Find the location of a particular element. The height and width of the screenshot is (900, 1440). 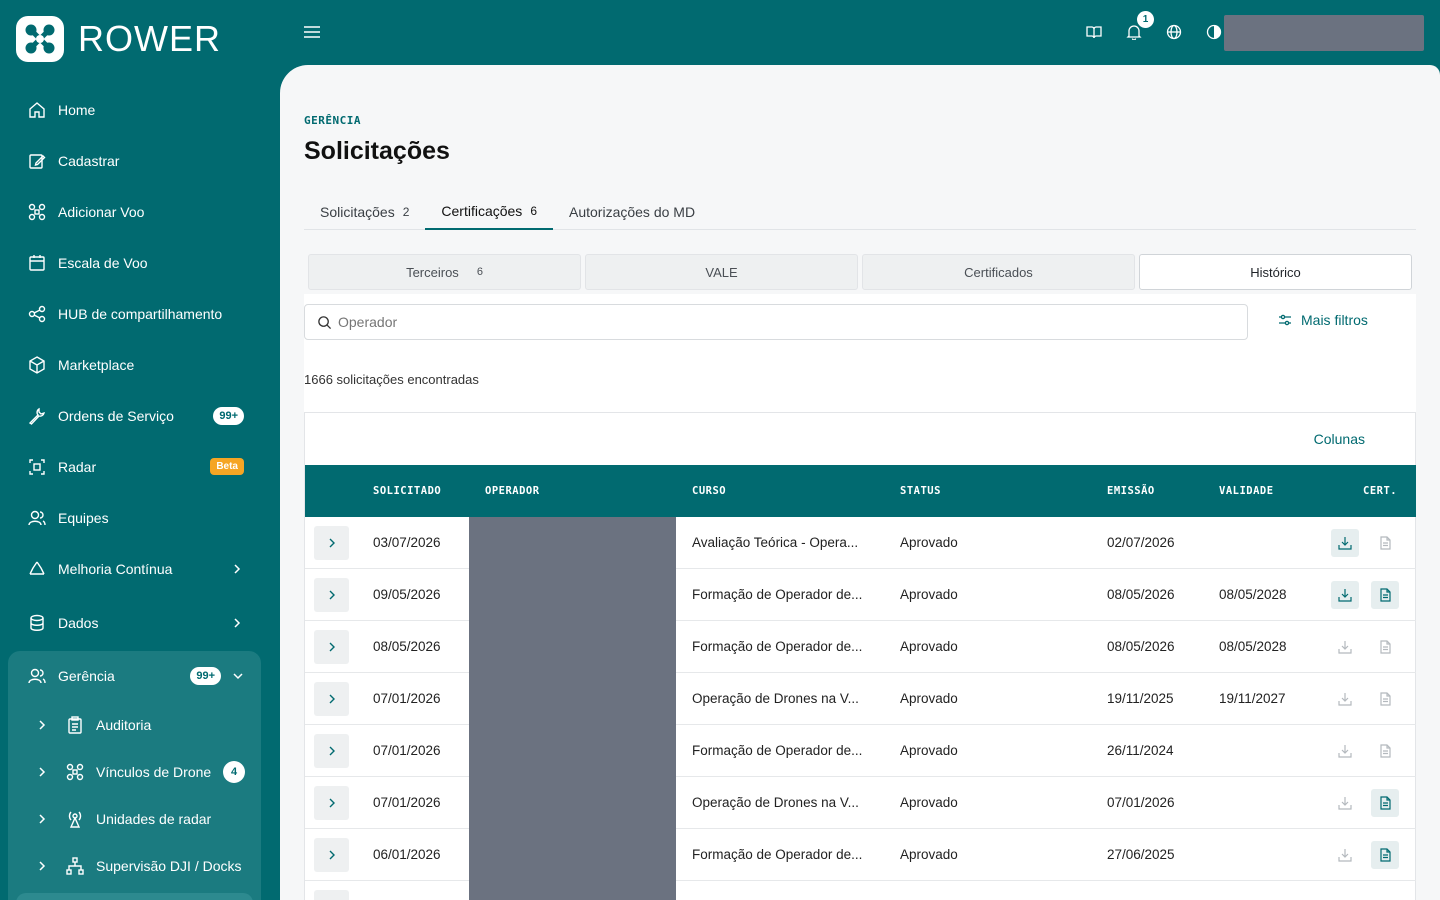

column-header-solicitado: SOLICITADO is located at coordinates (407, 491).